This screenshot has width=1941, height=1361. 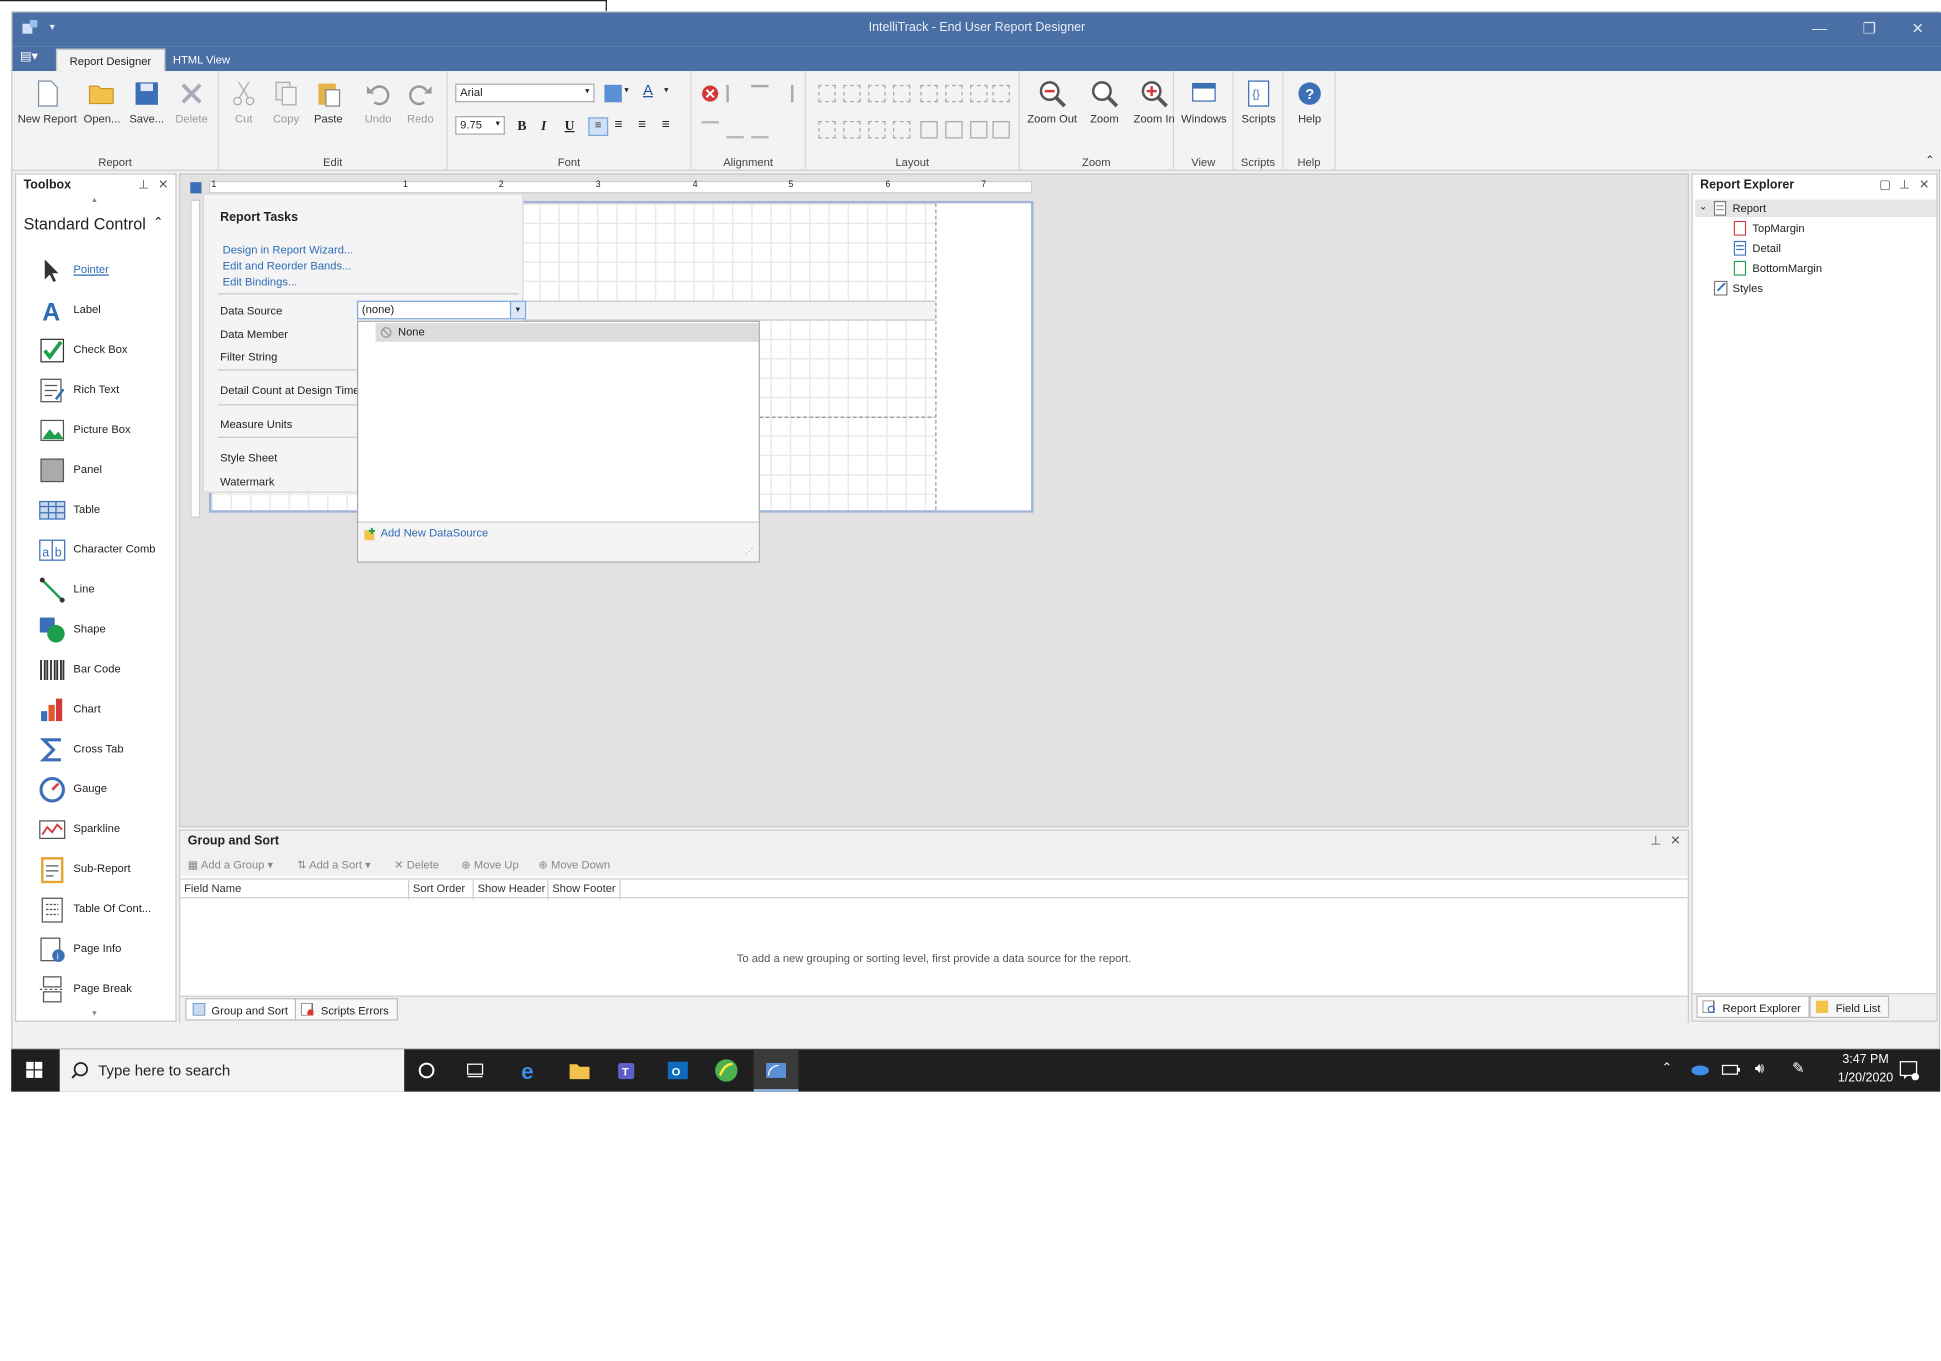 I want to click on app-menu-button: ▤▾, so click(x=35, y=60).